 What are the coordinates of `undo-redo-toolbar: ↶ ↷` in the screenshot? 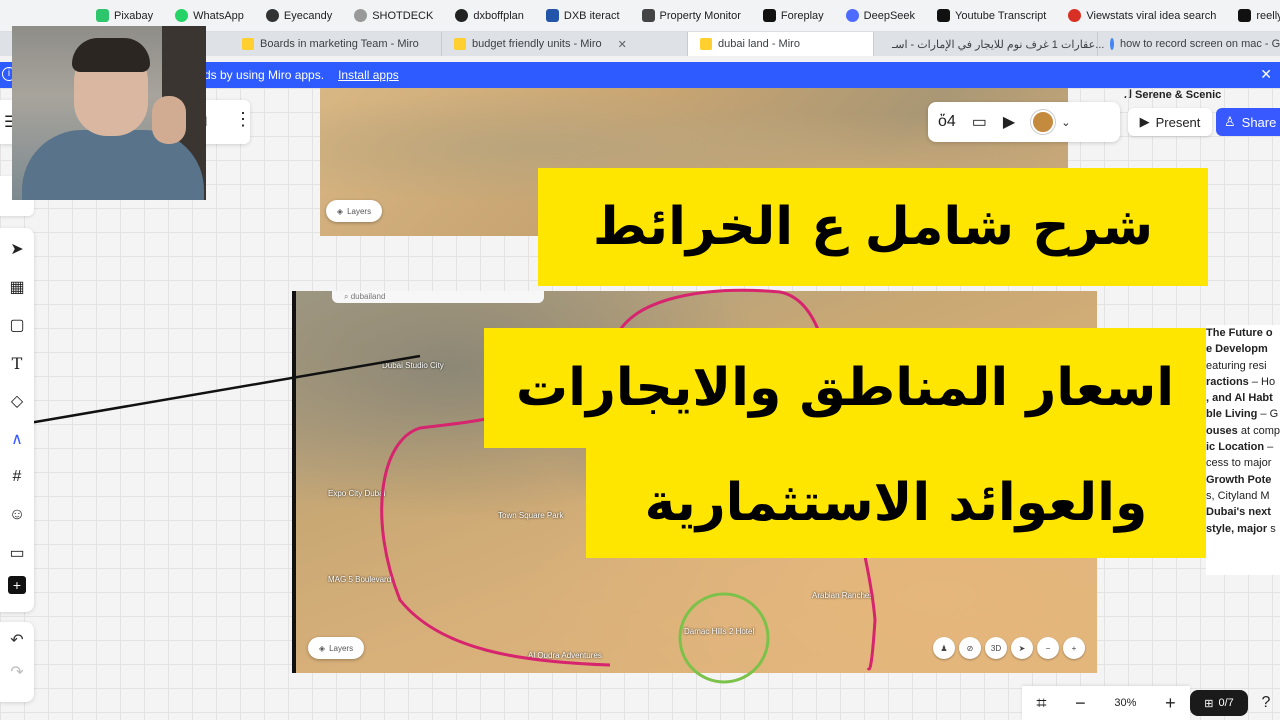 It's located at (17, 662).